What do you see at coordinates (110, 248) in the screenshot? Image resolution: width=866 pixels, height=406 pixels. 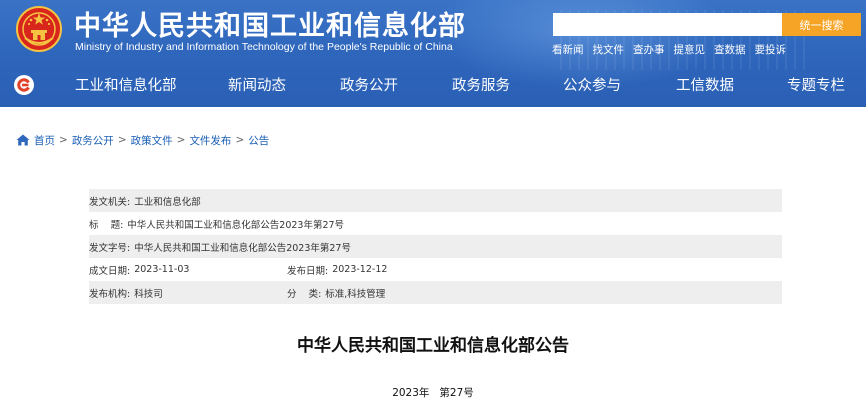 I see `meta-label: 发文字号:` at bounding box center [110, 248].